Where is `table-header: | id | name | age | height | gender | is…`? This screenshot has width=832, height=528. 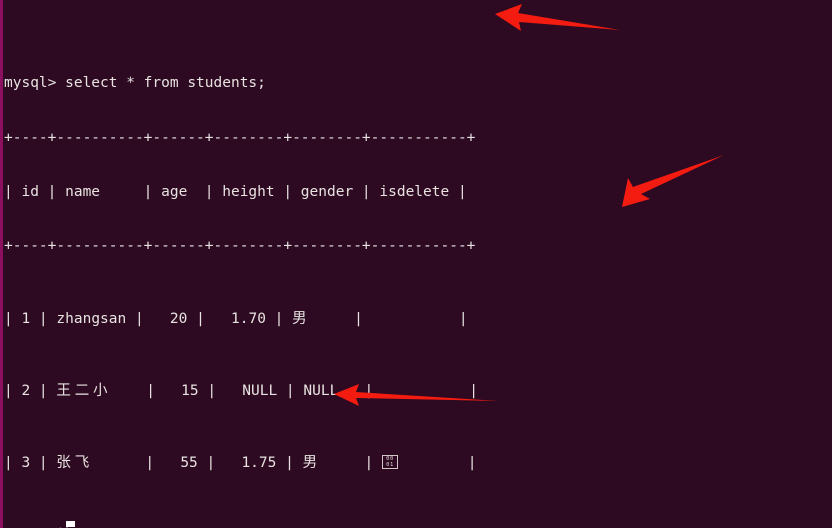
table-header: | id | name | age | height | gender | is… is located at coordinates (235, 191).